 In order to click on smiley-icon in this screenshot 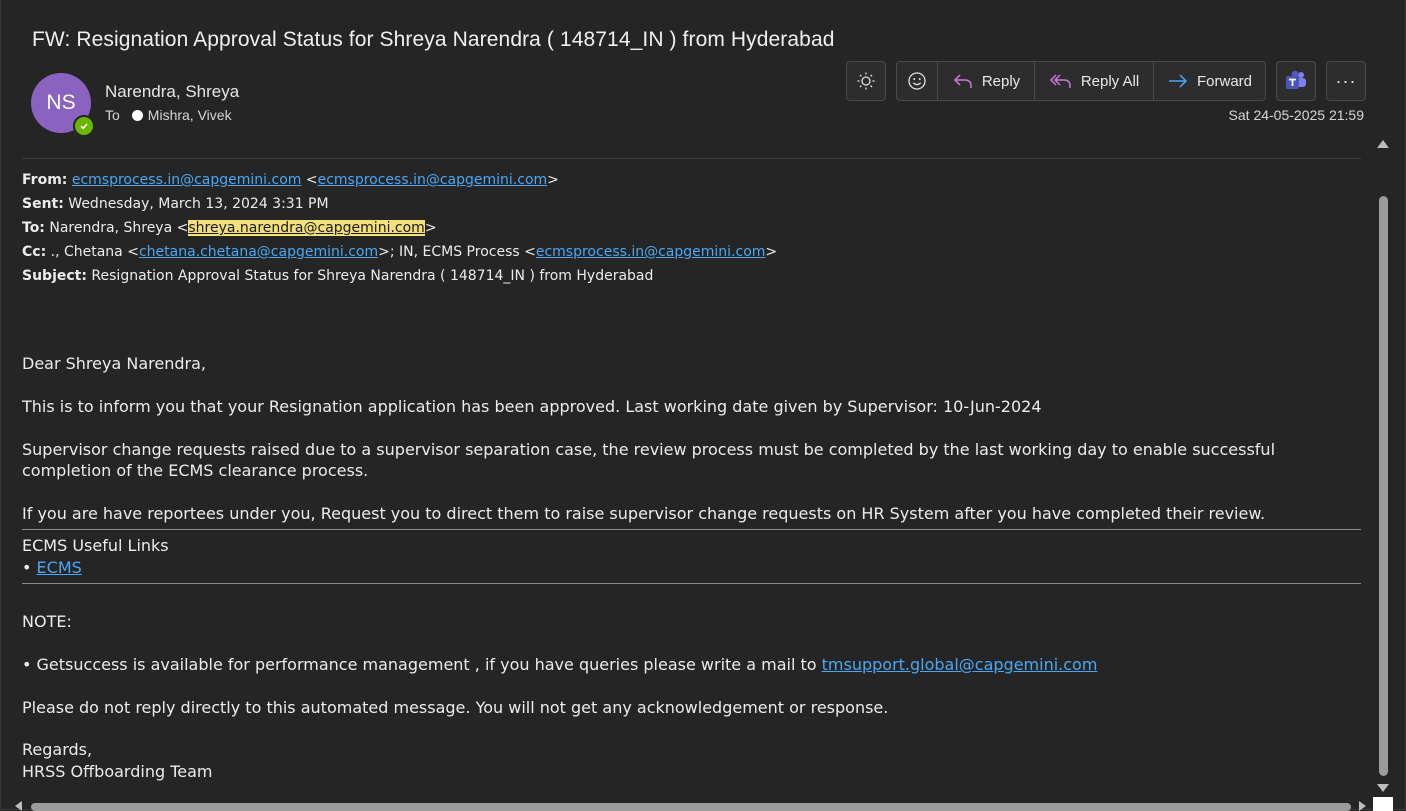, I will do `click(917, 81)`.